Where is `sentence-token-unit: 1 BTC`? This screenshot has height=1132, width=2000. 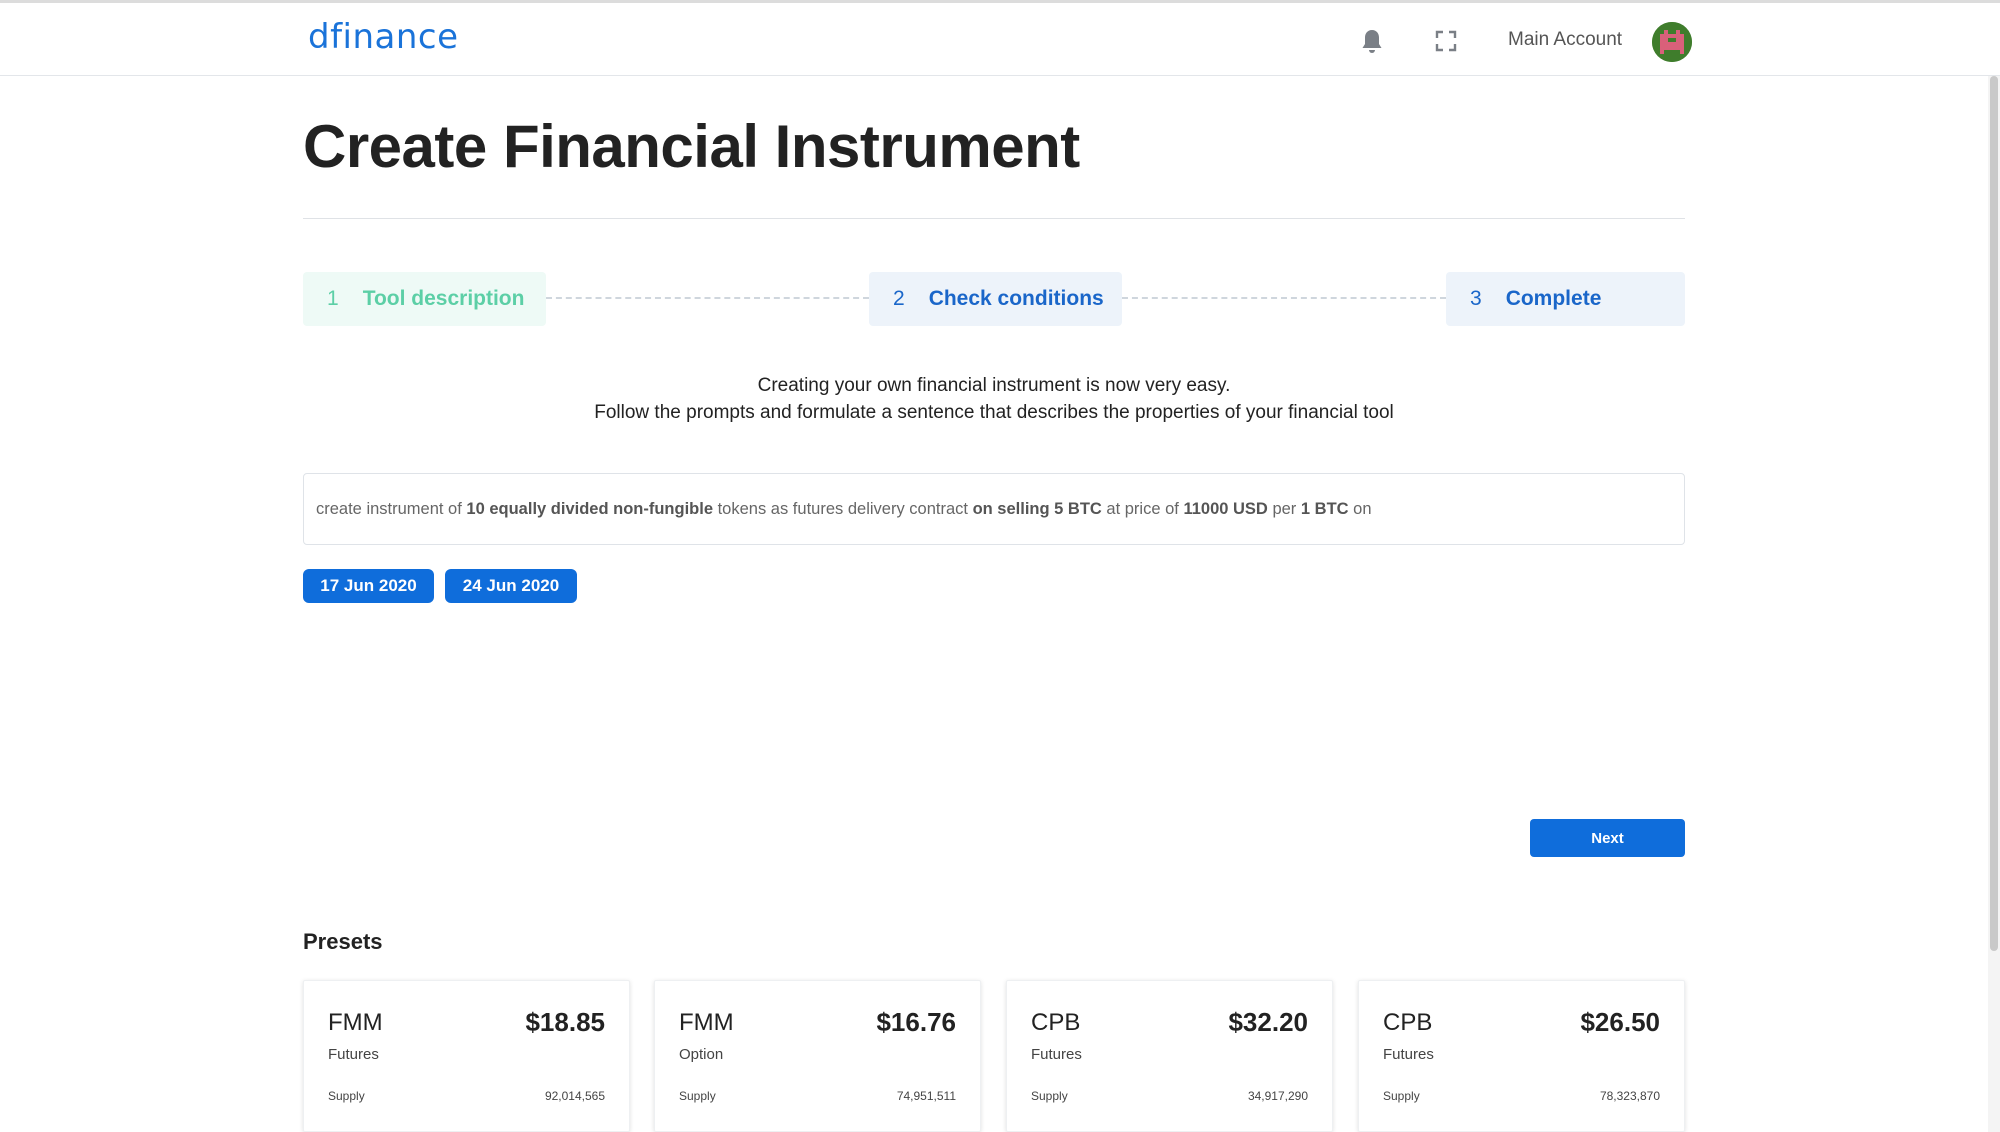
sentence-token-unit: 1 BTC is located at coordinates (1325, 509).